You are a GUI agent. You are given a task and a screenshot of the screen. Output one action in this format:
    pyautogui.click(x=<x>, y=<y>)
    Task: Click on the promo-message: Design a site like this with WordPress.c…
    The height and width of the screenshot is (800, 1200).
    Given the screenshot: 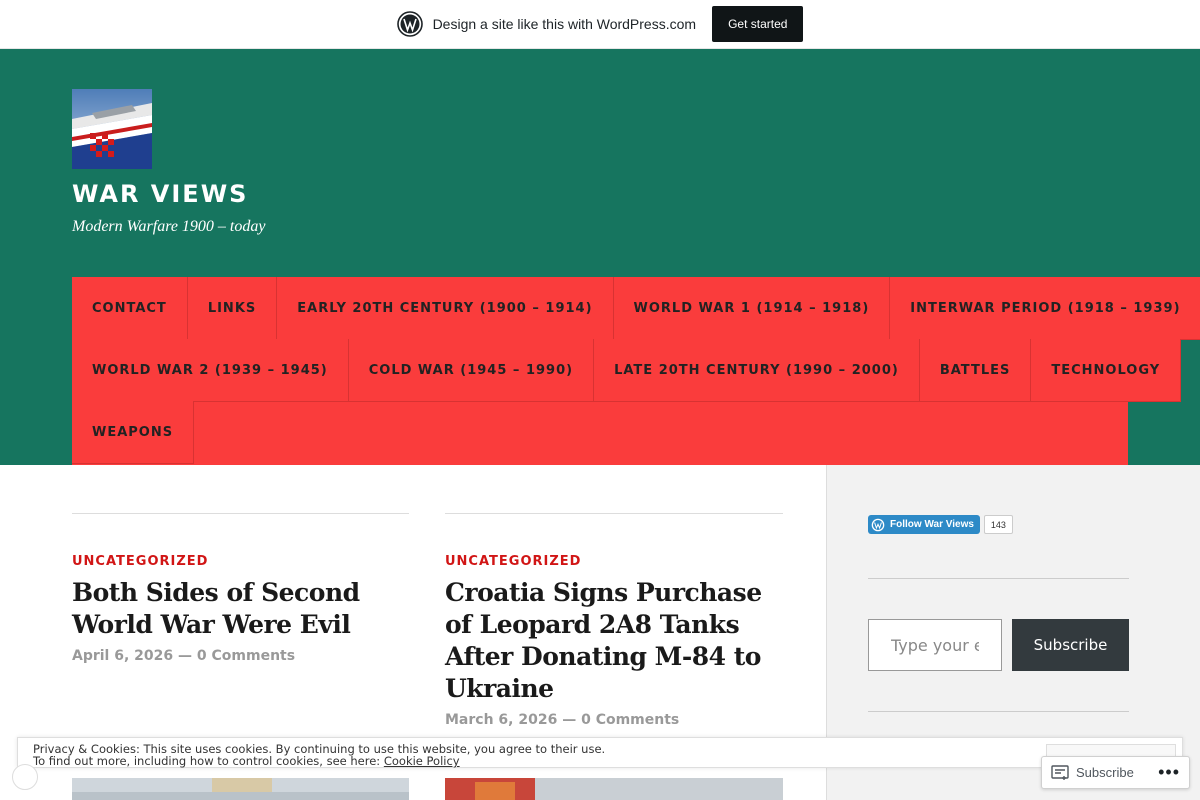 What is the action you would take?
    pyautogui.click(x=564, y=24)
    